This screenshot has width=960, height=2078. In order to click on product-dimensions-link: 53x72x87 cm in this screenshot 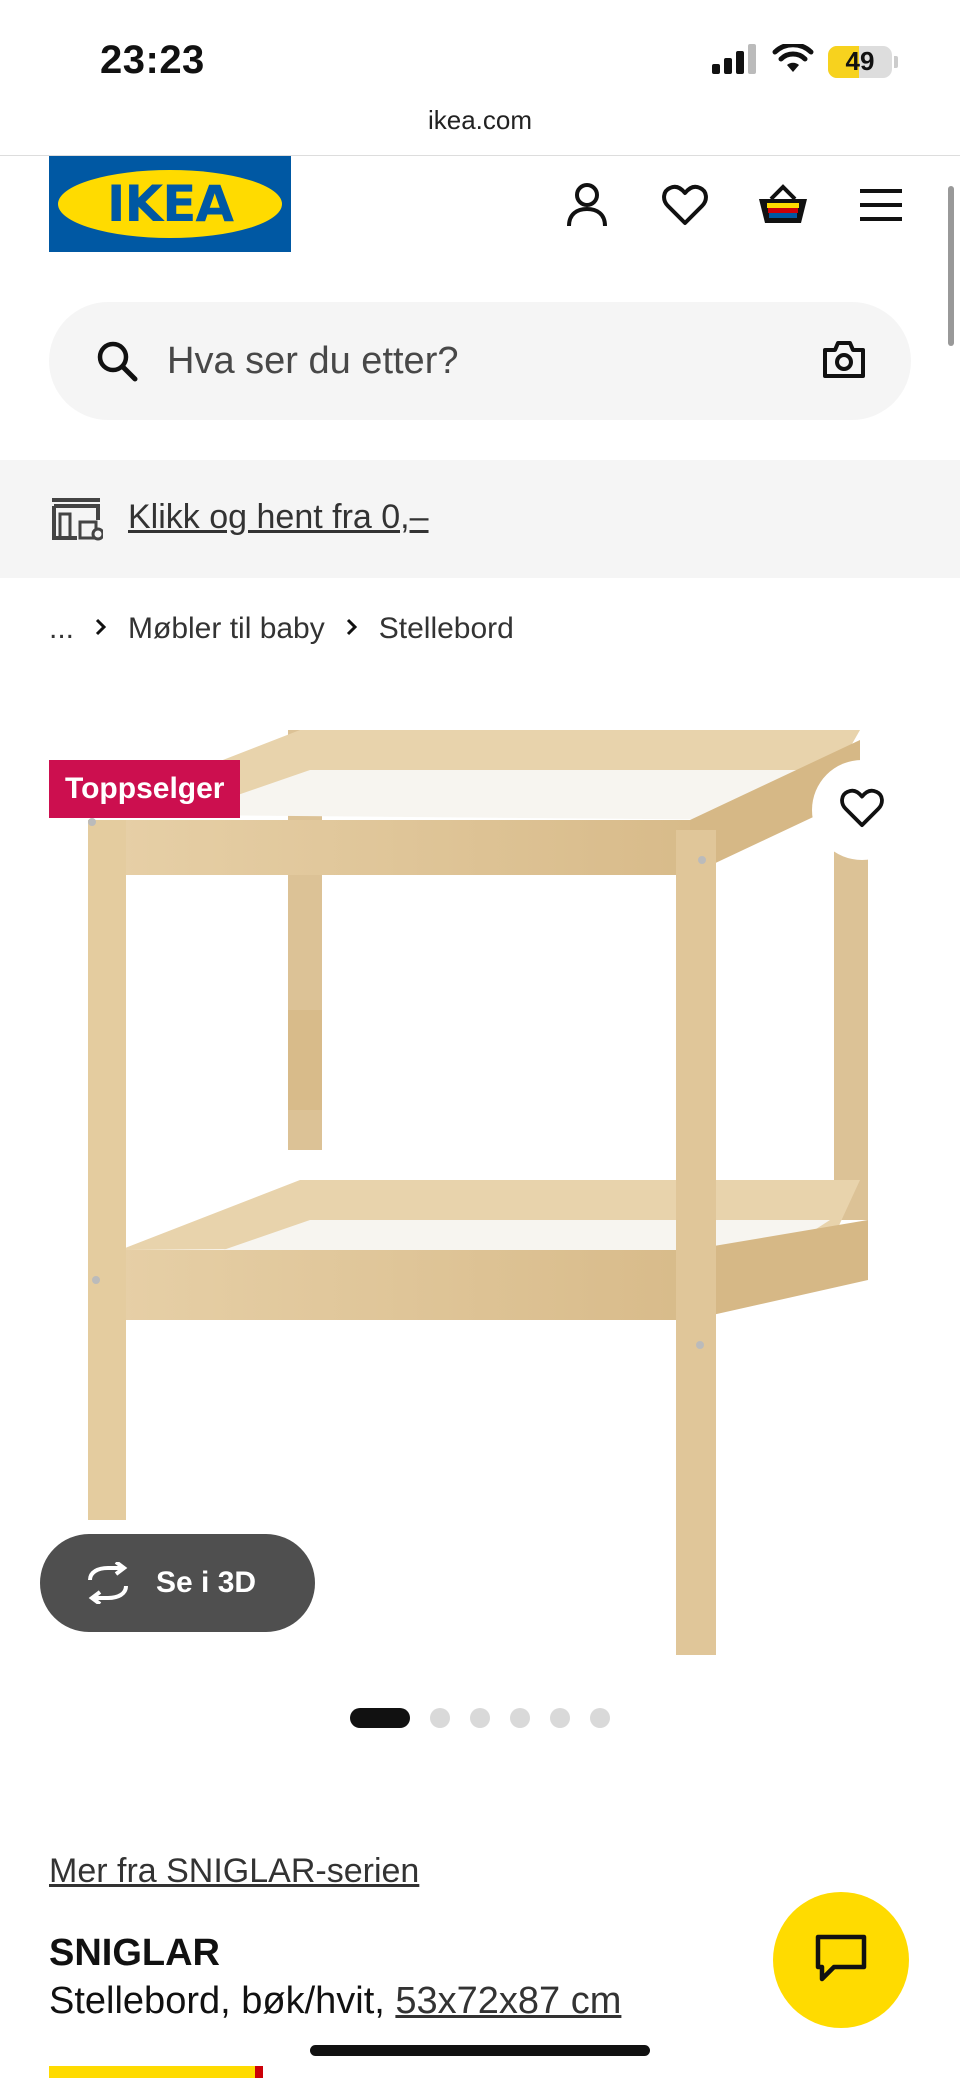, I will do `click(508, 2001)`.